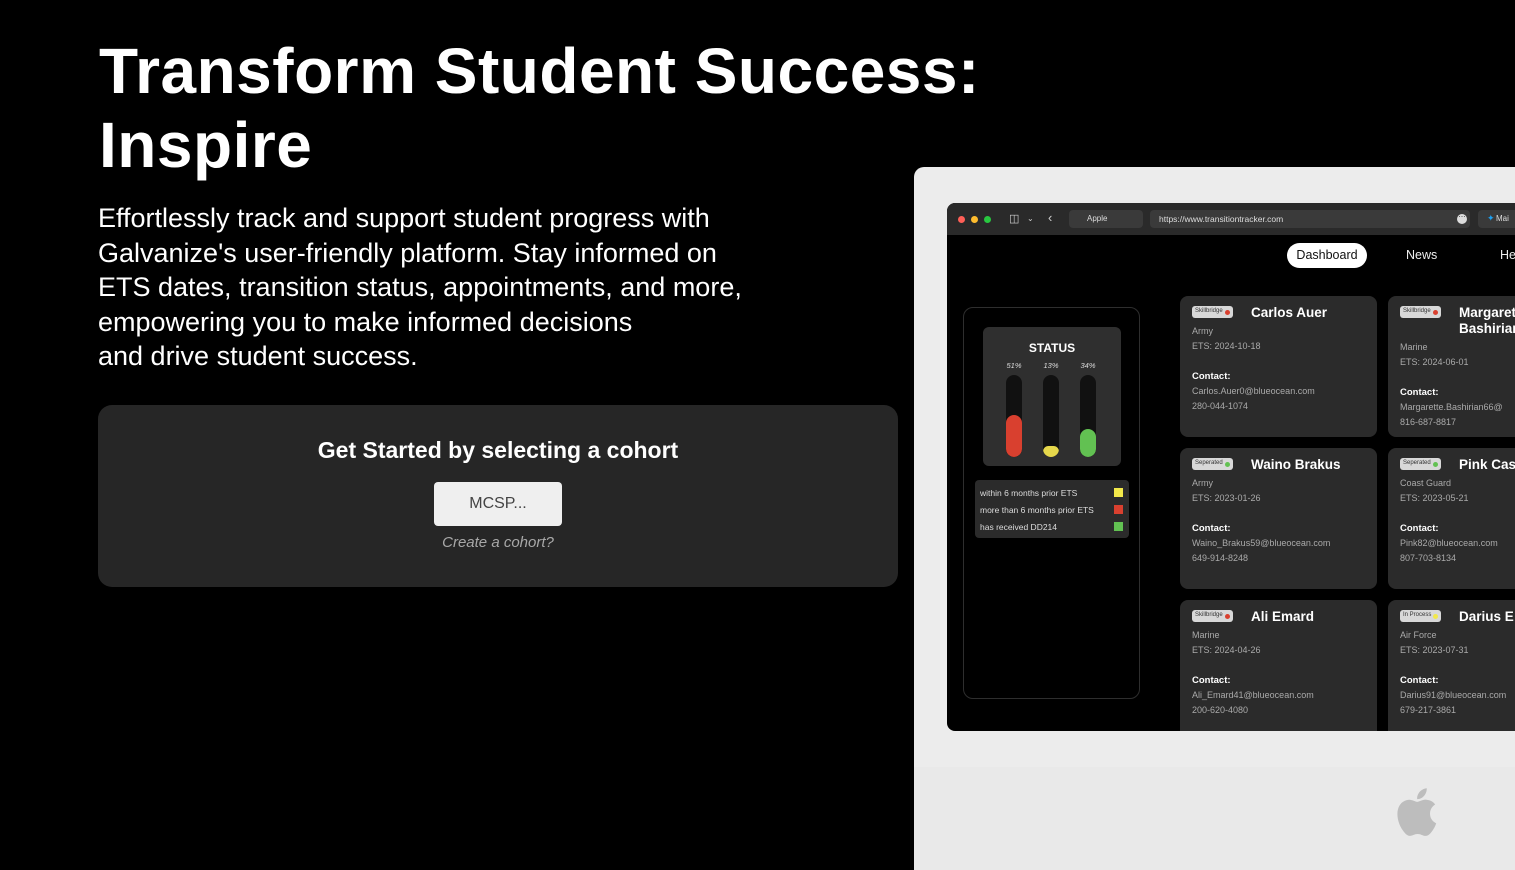 The height and width of the screenshot is (870, 1515). Describe the element at coordinates (1327, 255) in the screenshot. I see `nav-dashboard: Dashboard` at that location.